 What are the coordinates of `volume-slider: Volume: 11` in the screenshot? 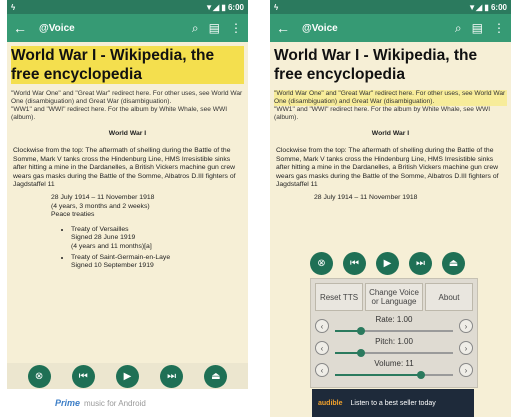 It's located at (394, 370).